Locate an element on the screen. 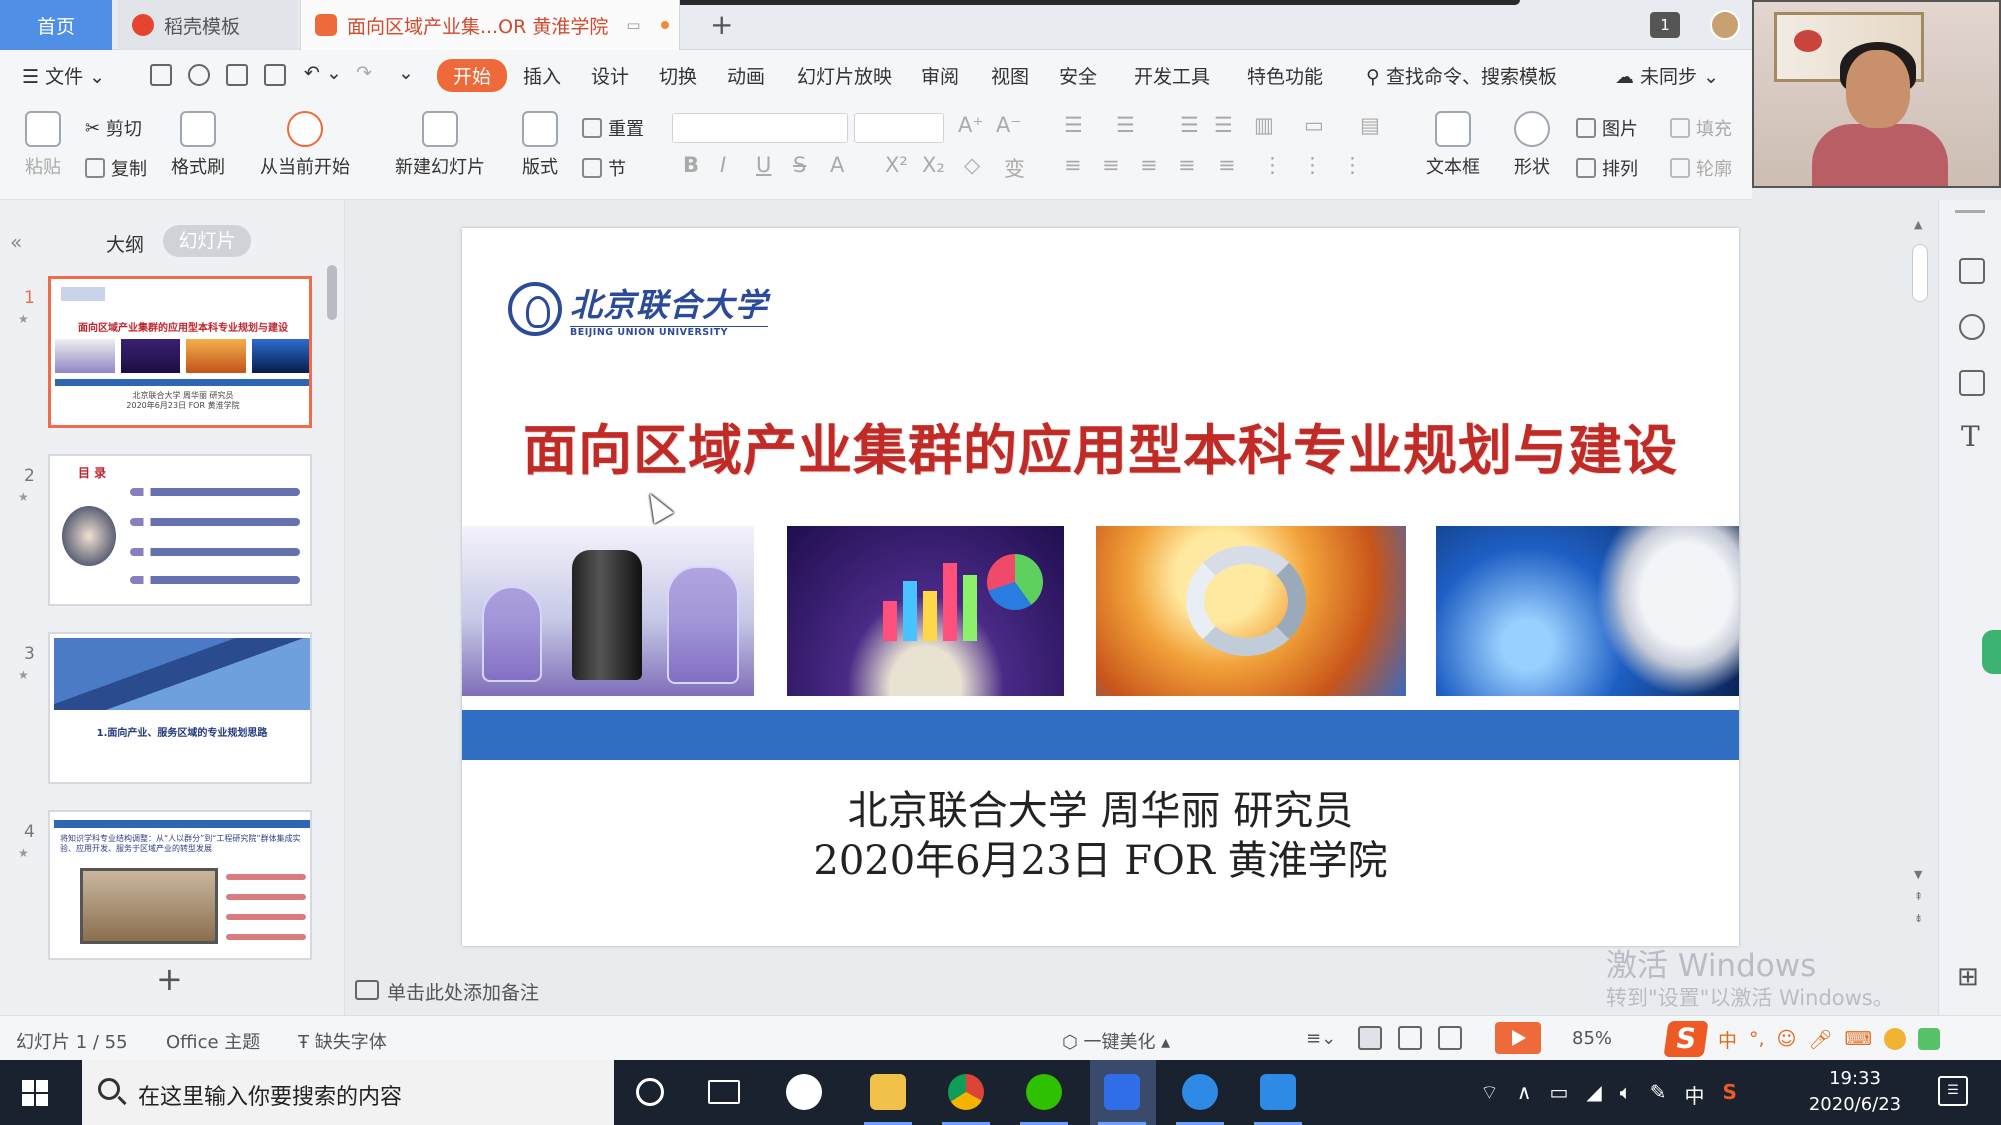 The width and height of the screenshot is (2001, 1125). battery-icon: ▭ is located at coordinates (1558, 1094).